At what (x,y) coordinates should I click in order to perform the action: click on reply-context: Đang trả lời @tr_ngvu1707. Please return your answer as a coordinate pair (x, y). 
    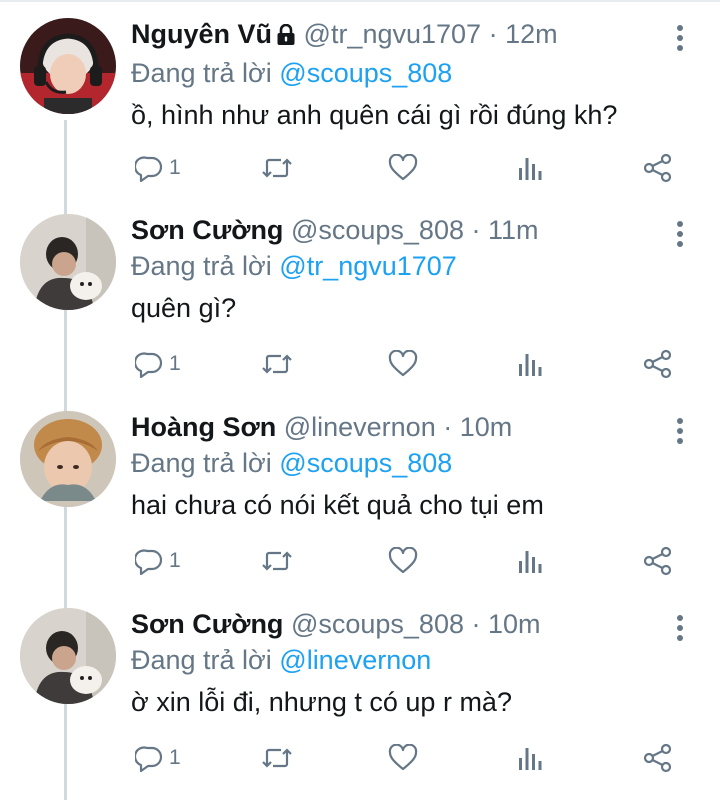
    Looking at the image, I should click on (391, 266).